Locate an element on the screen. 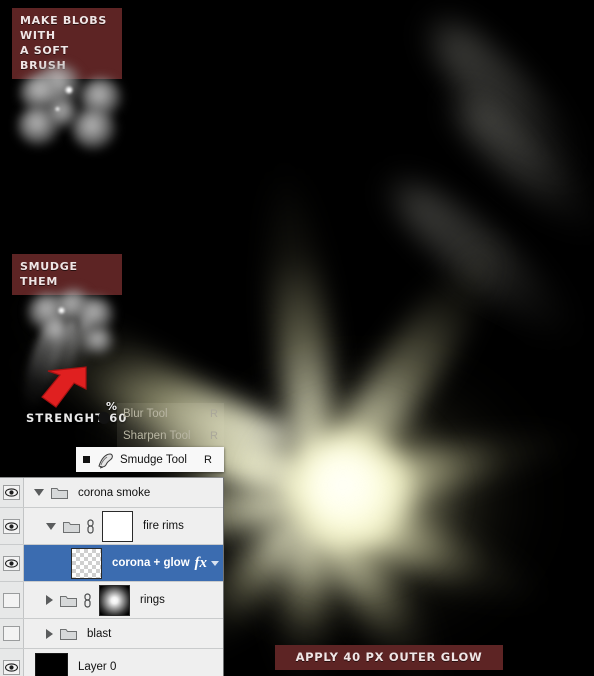 This screenshot has width=594, height=676. layer-effects-controls: fx is located at coordinates (207, 563).